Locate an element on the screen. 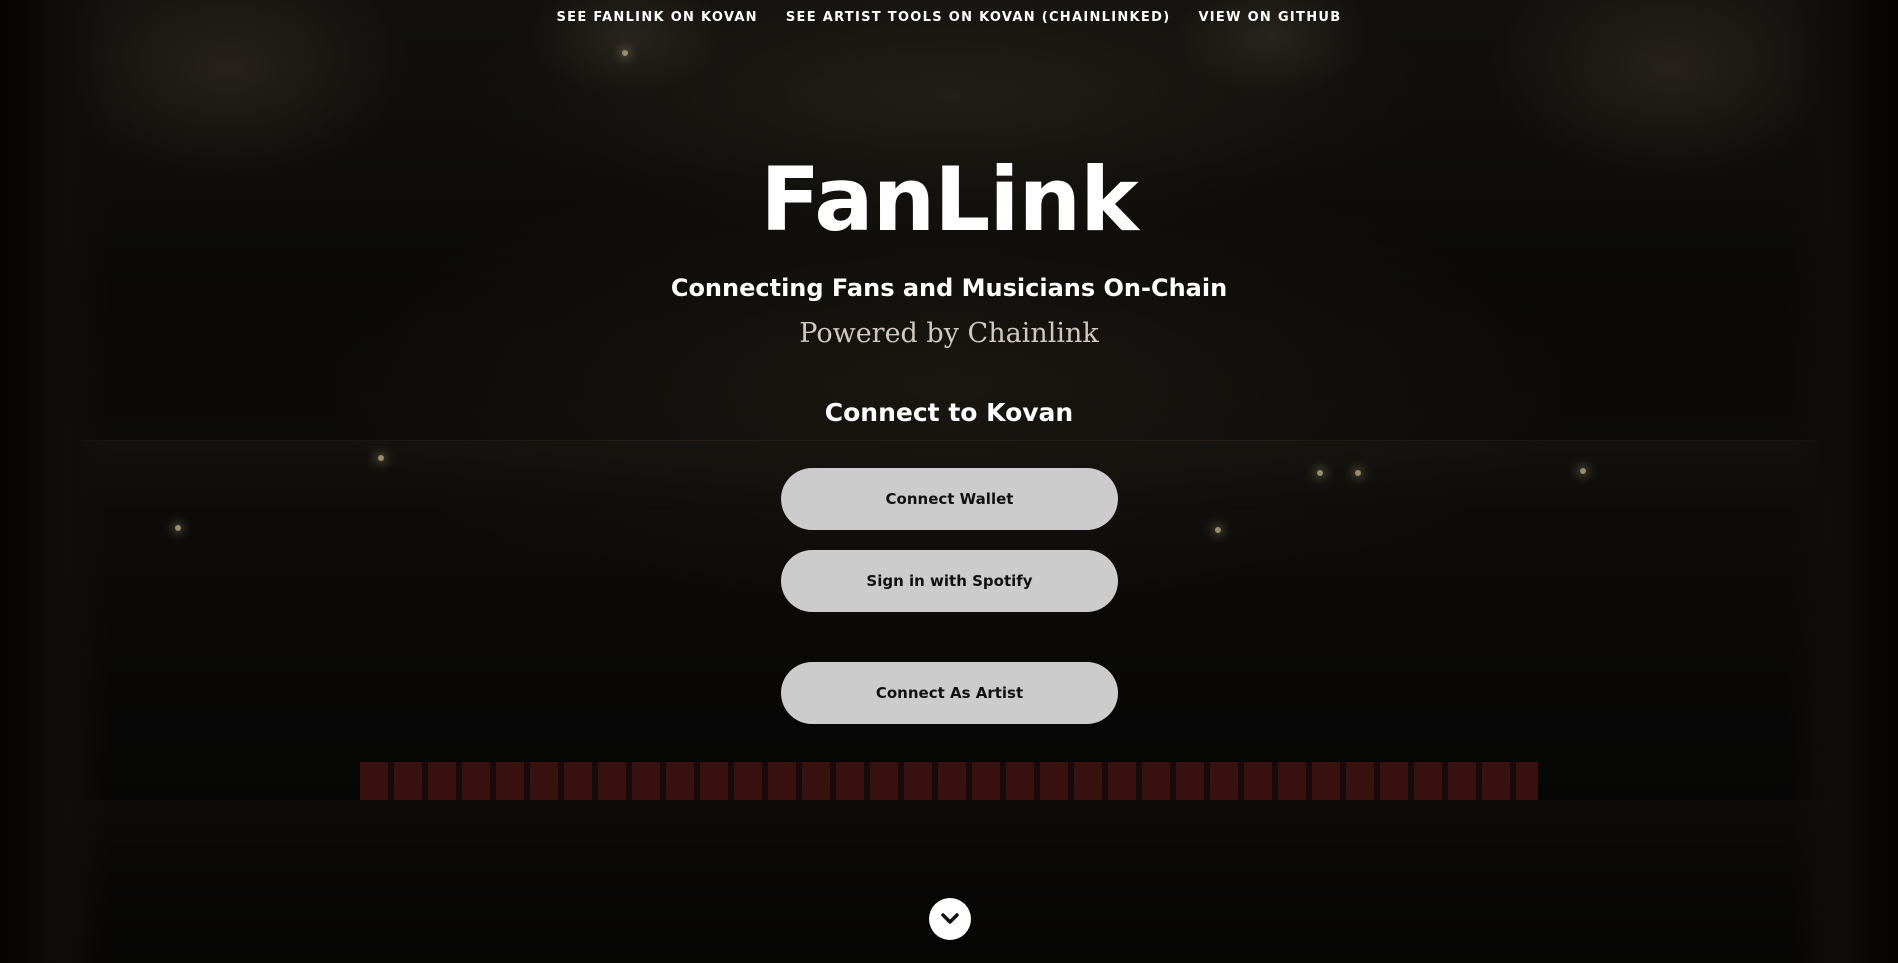  connect-wallet-button: Connect Wallet is located at coordinates (949, 499).